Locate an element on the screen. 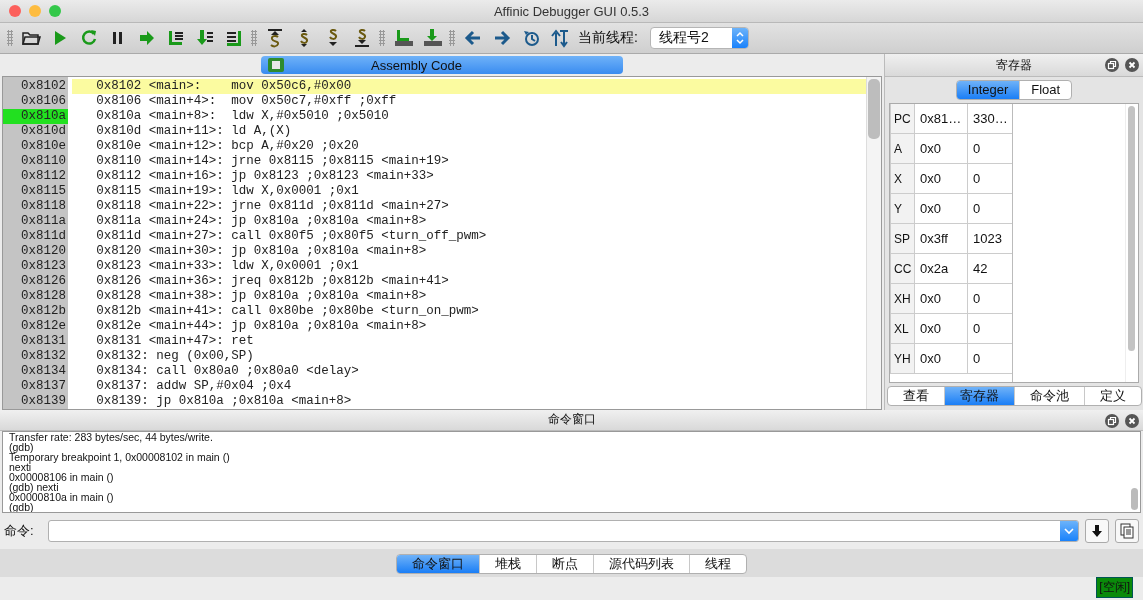 This screenshot has width=1143, height=600. register-name: SP is located at coordinates (902, 239).